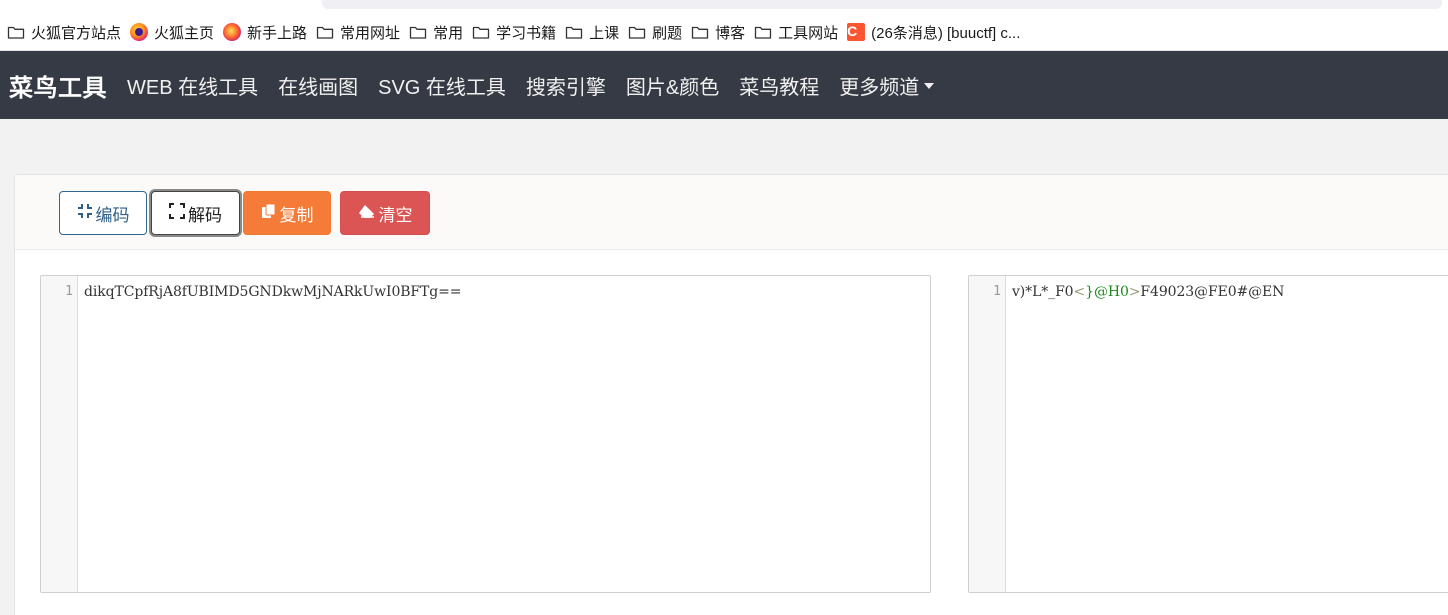 Image resolution: width=1448 pixels, height=615 pixels. What do you see at coordinates (273, 292) in the screenshot?
I see `input-code: dikqTCpfRjA8fUBIMD5GNDkwMjNARkUwI0BFTg==` at bounding box center [273, 292].